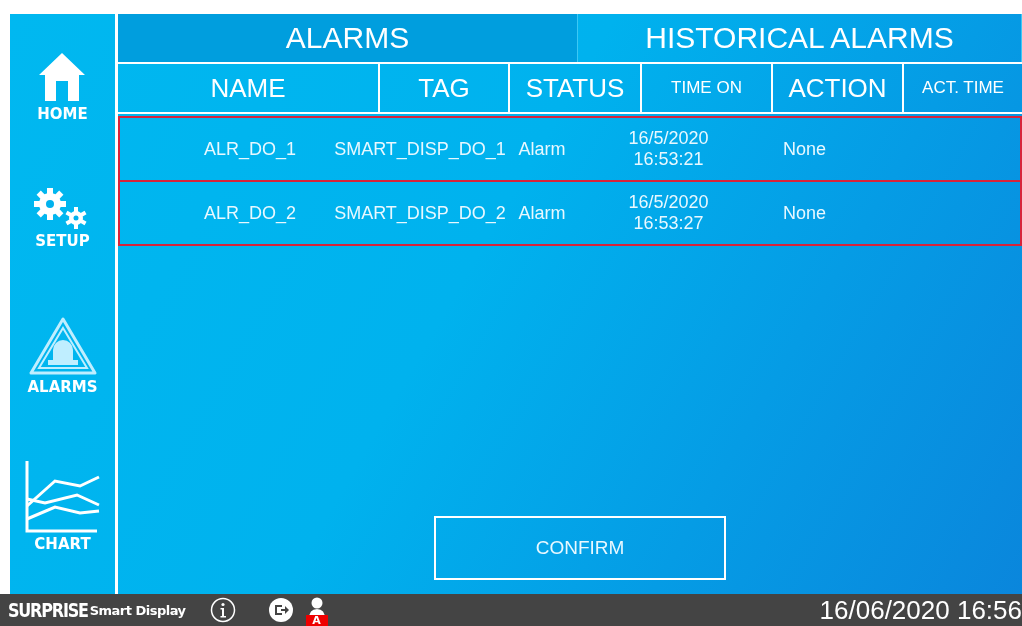  I want to click on line-chart-icon, so click(62, 497).